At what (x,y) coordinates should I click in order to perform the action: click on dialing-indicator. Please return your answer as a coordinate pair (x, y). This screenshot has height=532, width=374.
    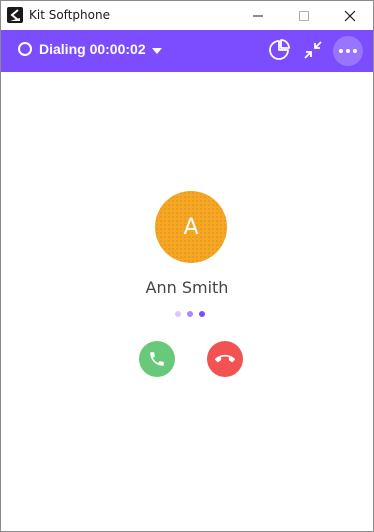
    Looking at the image, I should click on (191, 314).